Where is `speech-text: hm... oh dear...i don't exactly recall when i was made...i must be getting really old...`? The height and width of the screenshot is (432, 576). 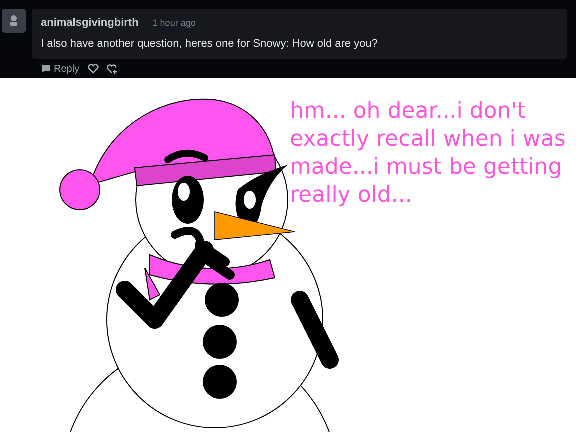
speech-text: hm... oh dear...i don't exactly recall when i was made...i must be getting really old... is located at coordinates (428, 154).